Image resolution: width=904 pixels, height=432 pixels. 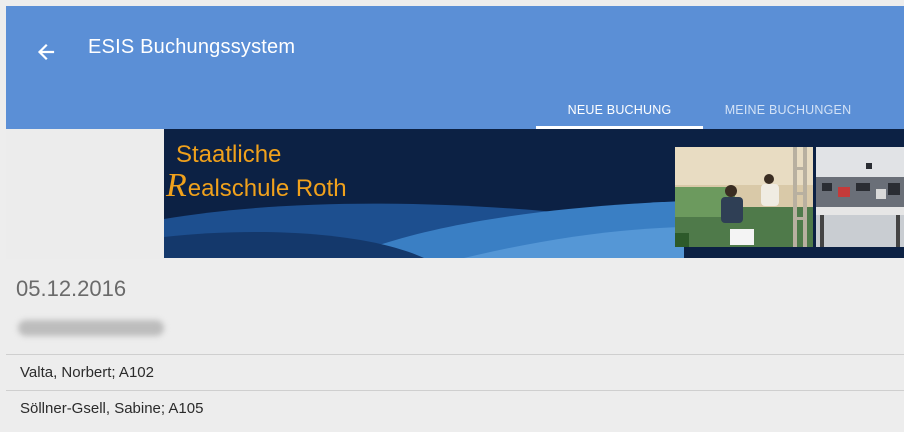 I want to click on list-item: Valta, Norbert; A102, so click(x=455, y=372).